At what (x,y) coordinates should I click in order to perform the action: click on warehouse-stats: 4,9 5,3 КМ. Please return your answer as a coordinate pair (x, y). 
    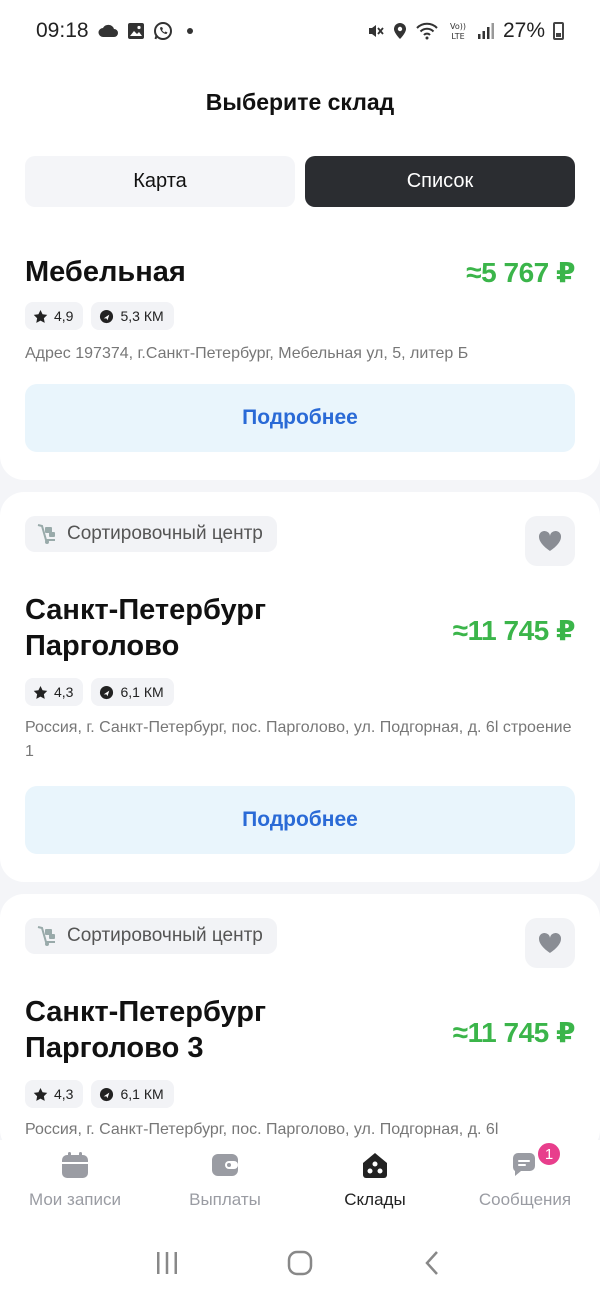
    Looking at the image, I should click on (99, 316).